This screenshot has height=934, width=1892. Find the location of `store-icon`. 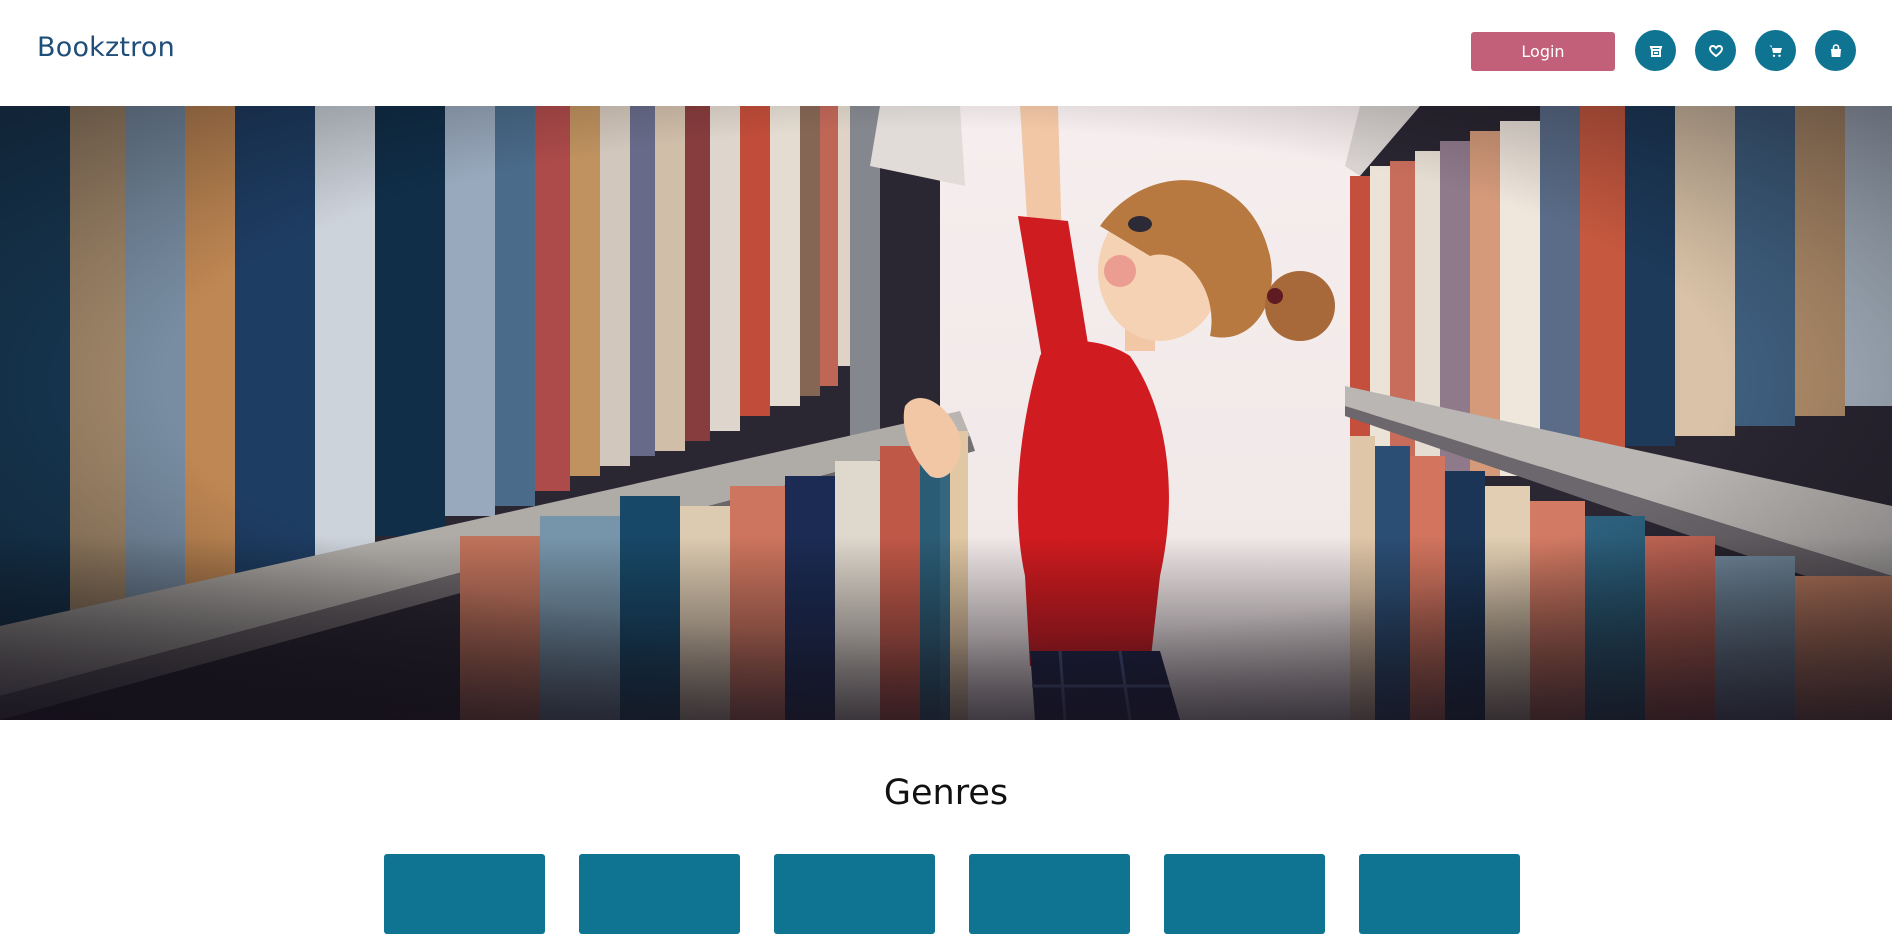

store-icon is located at coordinates (1655, 51).